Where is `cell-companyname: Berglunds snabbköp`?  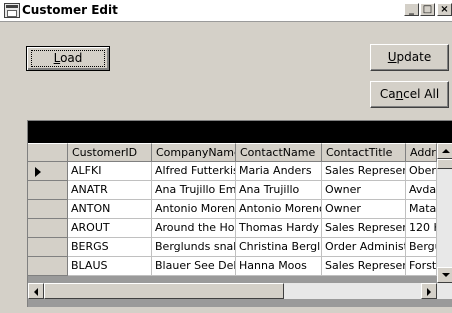
cell-companyname: Berglunds snabbköp is located at coordinates (194, 247).